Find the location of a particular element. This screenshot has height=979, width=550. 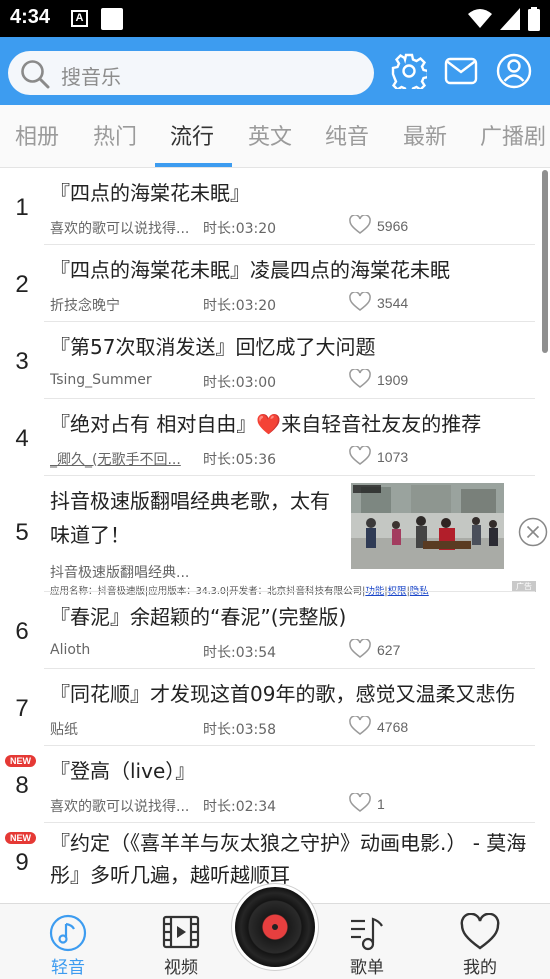

nav-label: 视频 is located at coordinates (181, 968).